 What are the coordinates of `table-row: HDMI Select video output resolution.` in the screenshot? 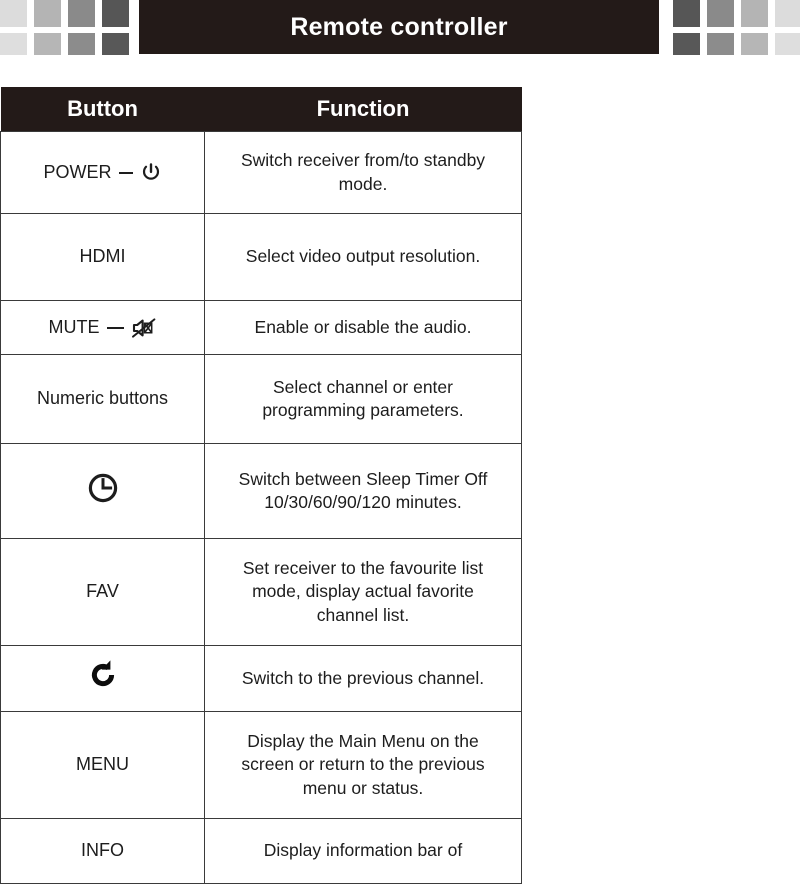 It's located at (261, 257).